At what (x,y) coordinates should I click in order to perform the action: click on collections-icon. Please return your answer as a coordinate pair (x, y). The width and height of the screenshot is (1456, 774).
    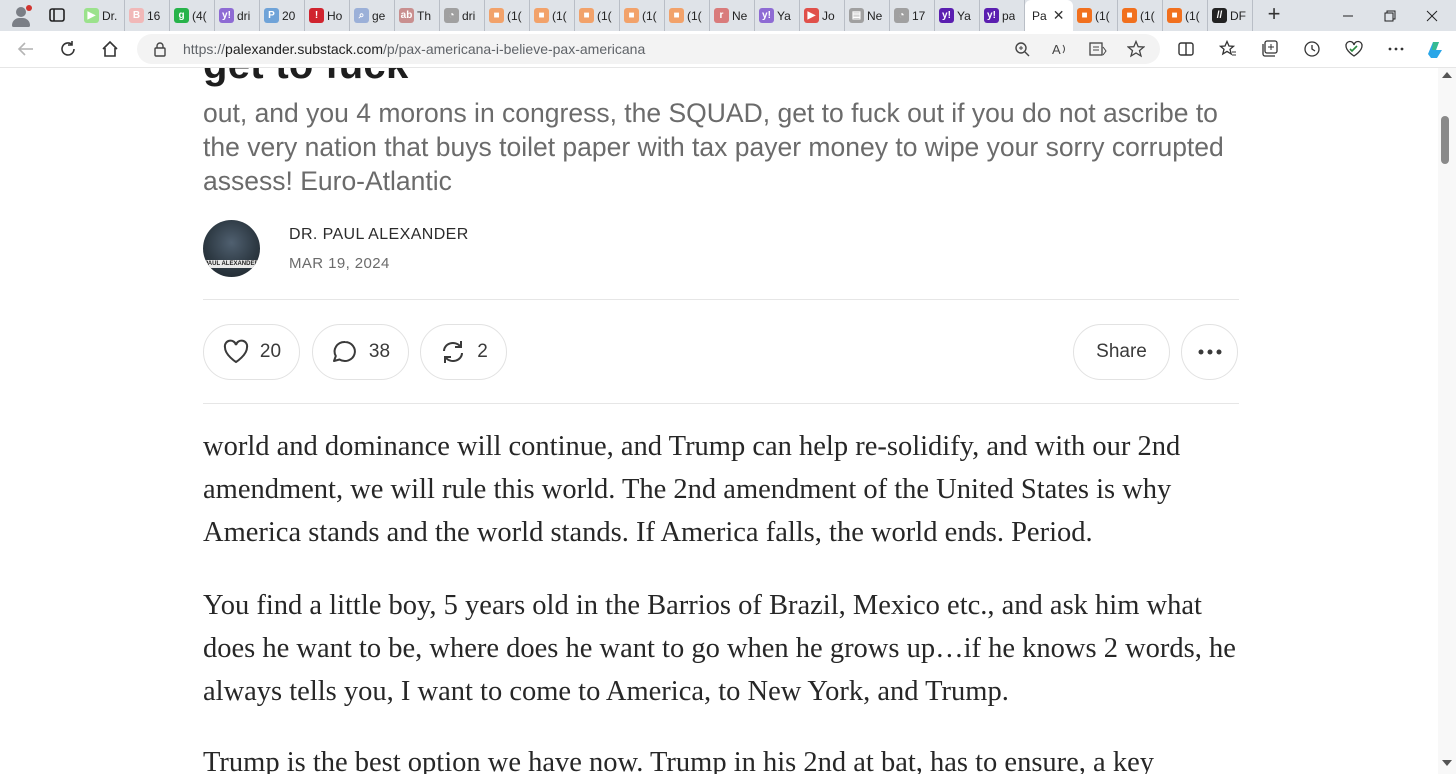
    Looking at the image, I should click on (1270, 49).